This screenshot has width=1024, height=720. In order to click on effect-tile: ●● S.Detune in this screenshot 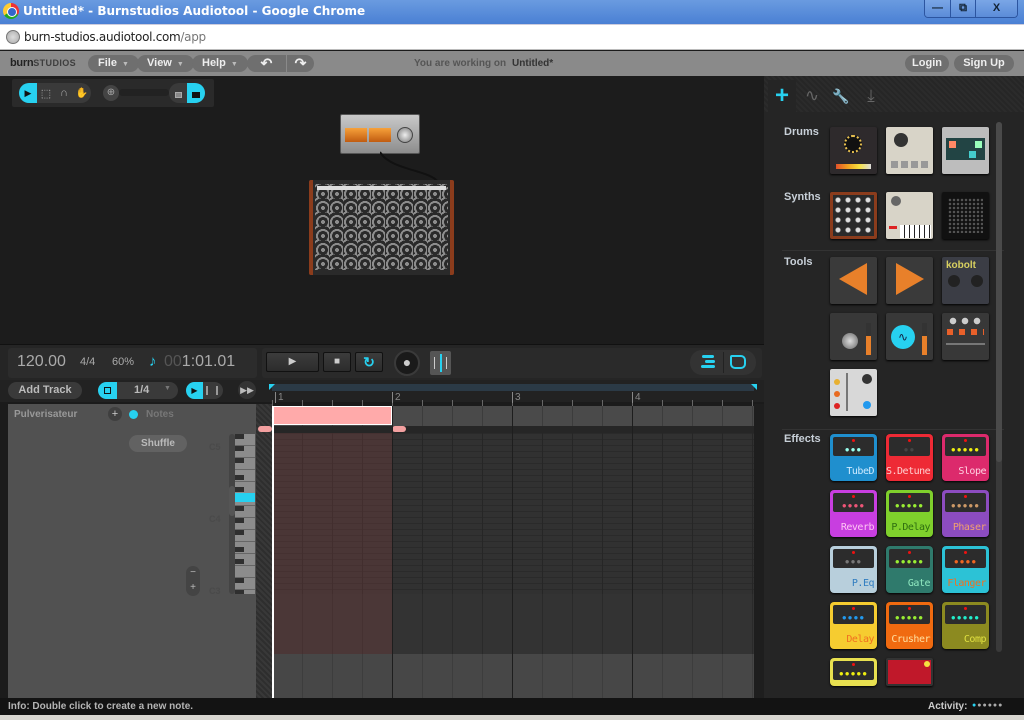, I will do `click(909, 457)`.